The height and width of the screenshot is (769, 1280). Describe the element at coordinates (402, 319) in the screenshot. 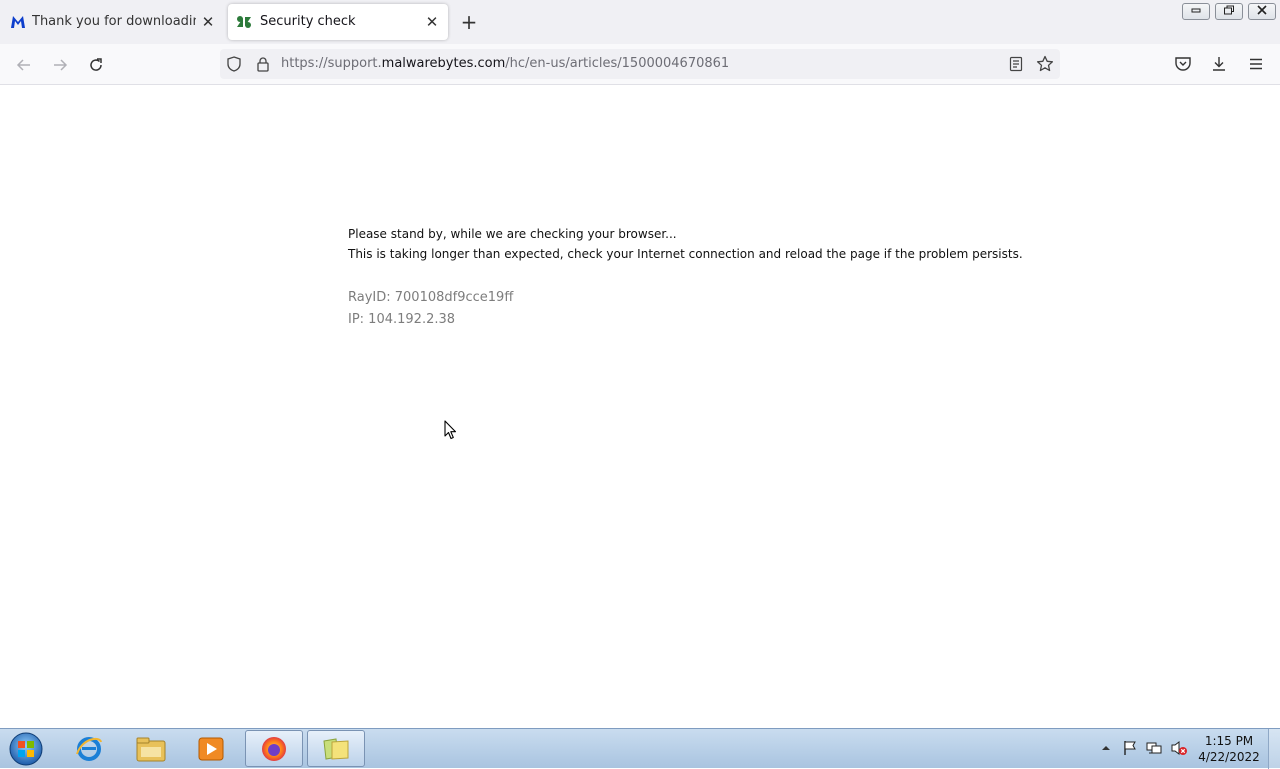

I see `ip-address: IP: 104.192.2.38` at that location.